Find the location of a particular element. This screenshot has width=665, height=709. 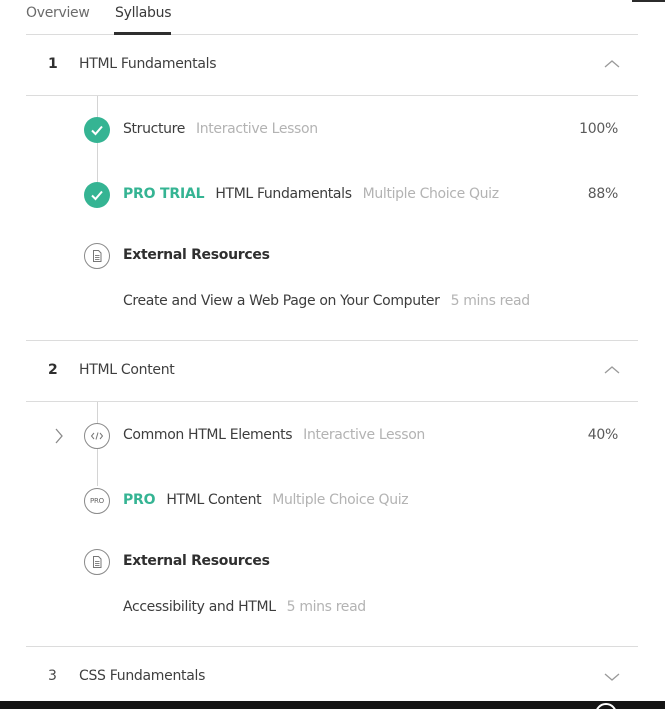

quiz-title: HTML Content is located at coordinates (214, 500).